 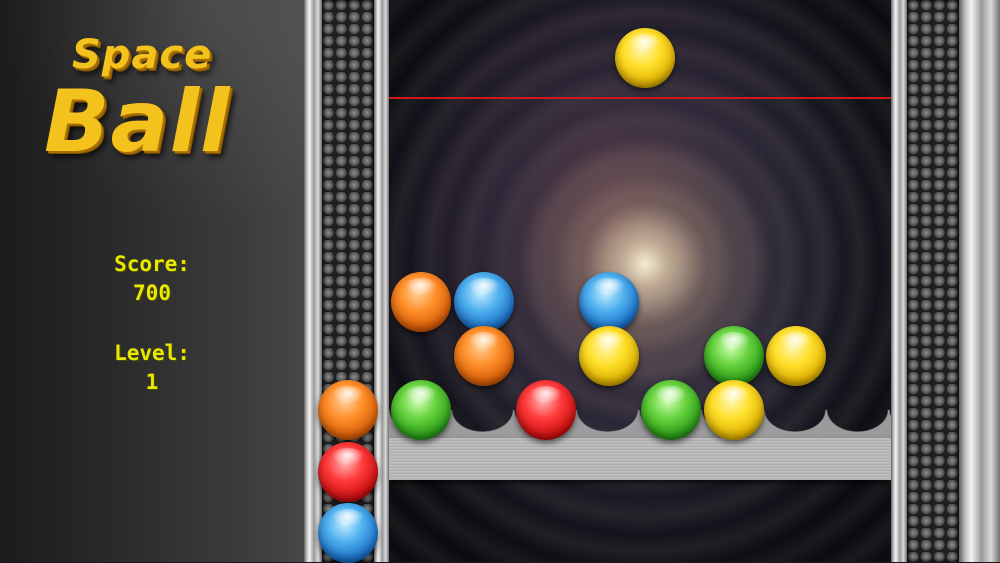 I want to click on danger-line, so click(x=640, y=98).